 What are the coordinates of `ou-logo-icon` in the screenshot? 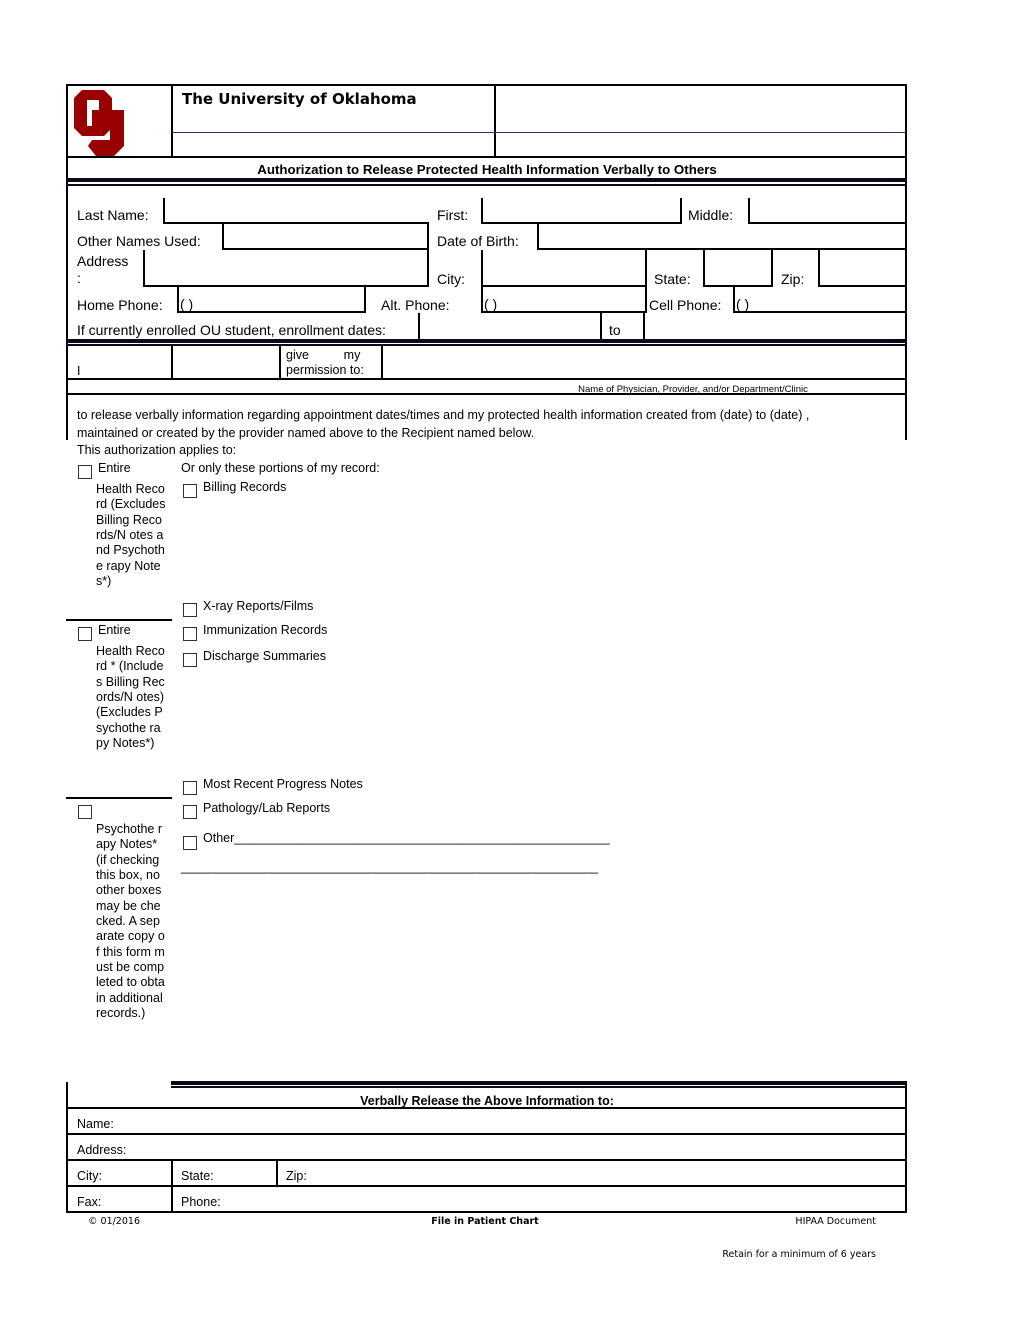 It's located at (99, 123).